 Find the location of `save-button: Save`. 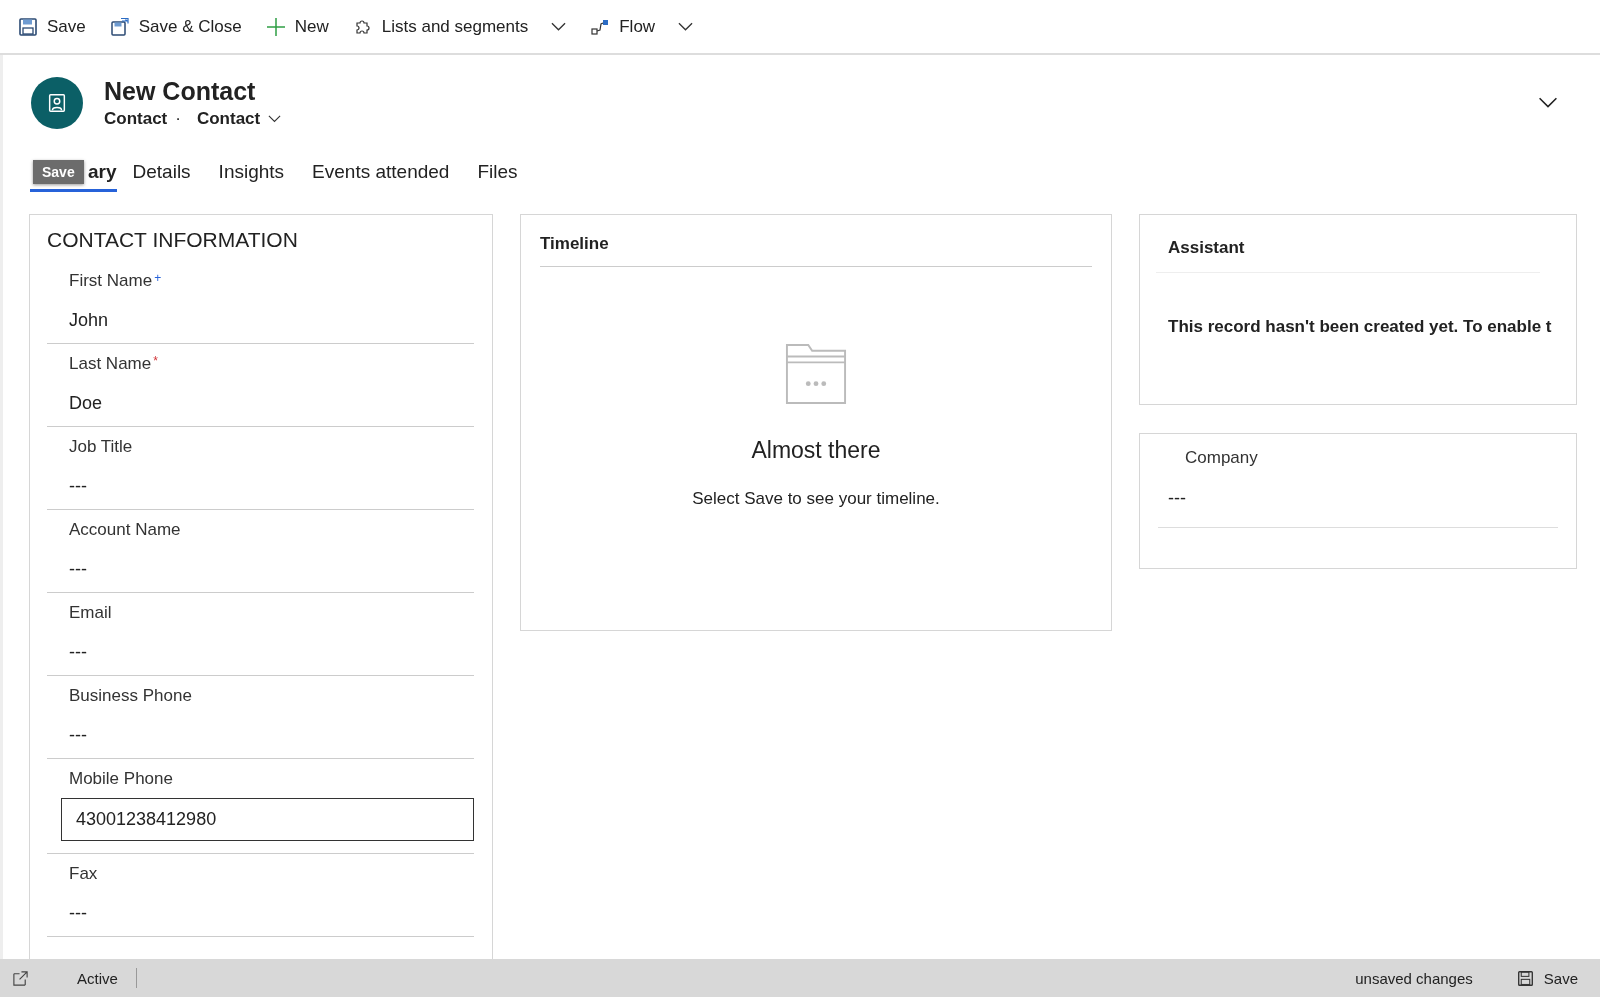

save-button: Save is located at coordinates (1547, 978).